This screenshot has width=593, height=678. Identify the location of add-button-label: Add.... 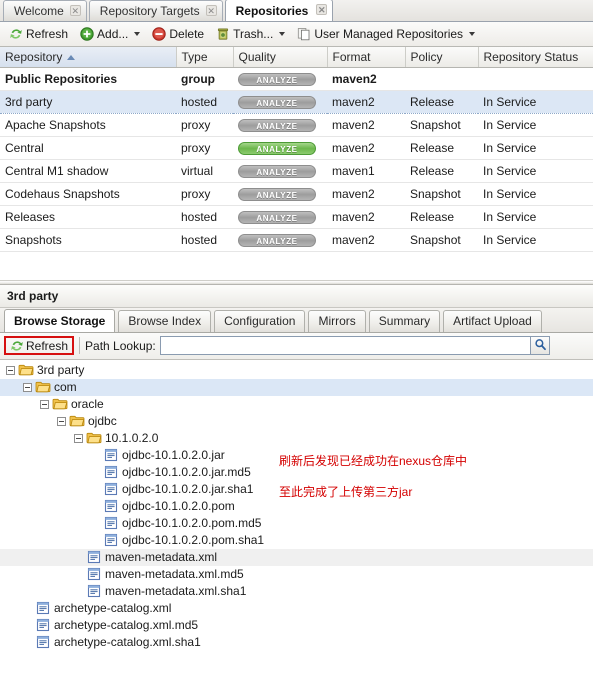
(113, 34).